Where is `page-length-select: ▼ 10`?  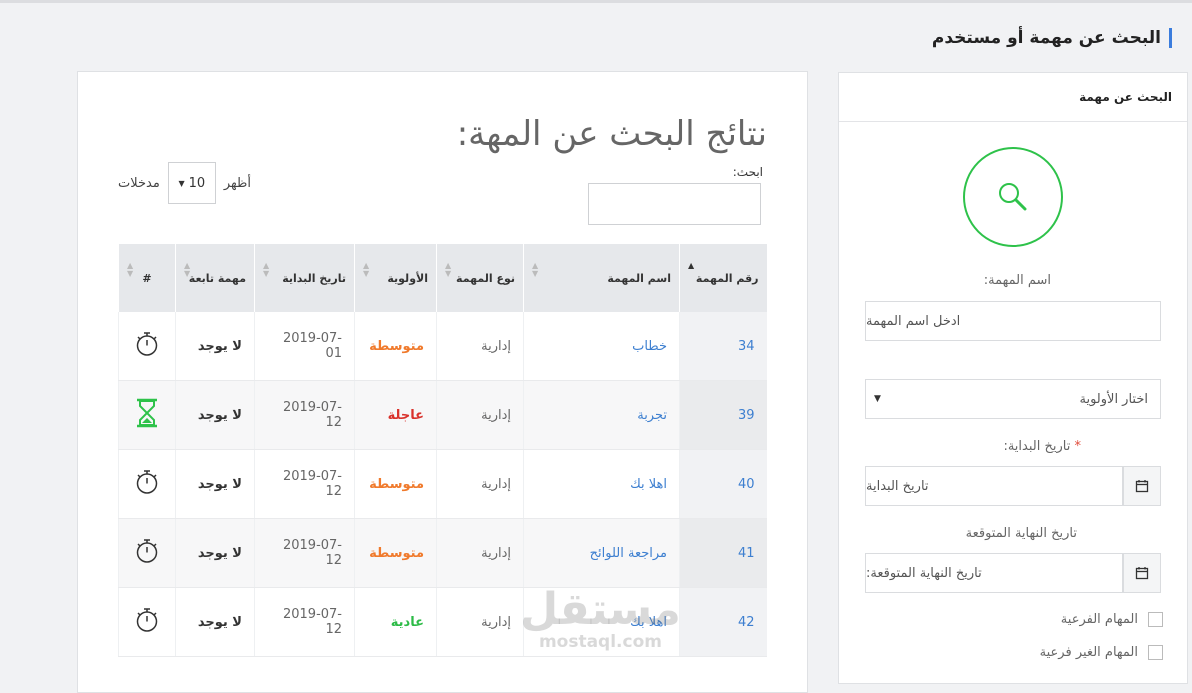
page-length-select: ▼ 10 is located at coordinates (191, 183).